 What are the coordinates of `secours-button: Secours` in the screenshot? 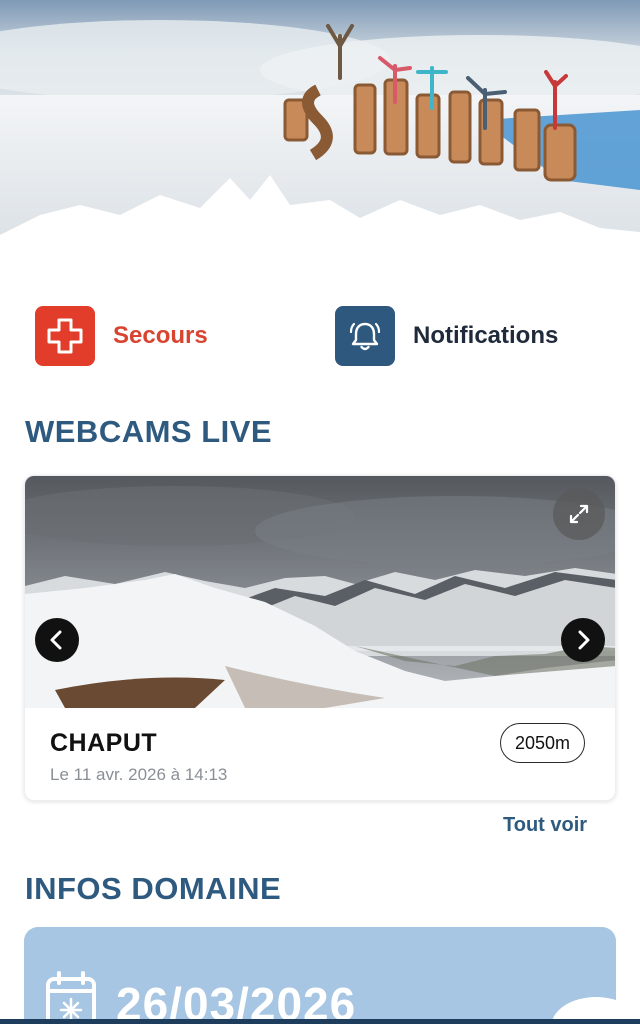 It's located at (121, 336).